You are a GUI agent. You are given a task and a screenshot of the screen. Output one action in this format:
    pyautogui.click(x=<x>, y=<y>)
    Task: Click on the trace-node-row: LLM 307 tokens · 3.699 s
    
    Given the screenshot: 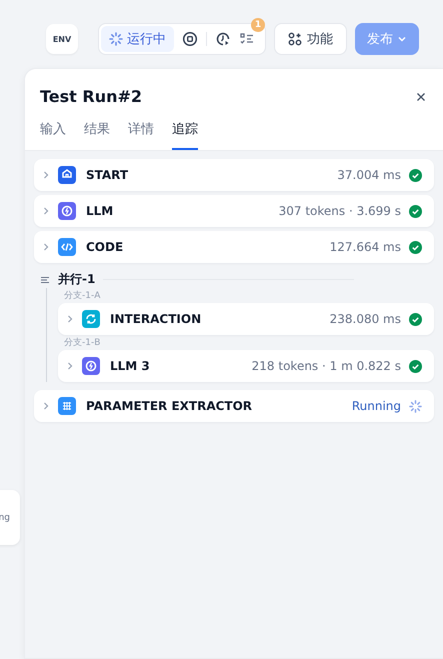 What is the action you would take?
    pyautogui.click(x=234, y=211)
    